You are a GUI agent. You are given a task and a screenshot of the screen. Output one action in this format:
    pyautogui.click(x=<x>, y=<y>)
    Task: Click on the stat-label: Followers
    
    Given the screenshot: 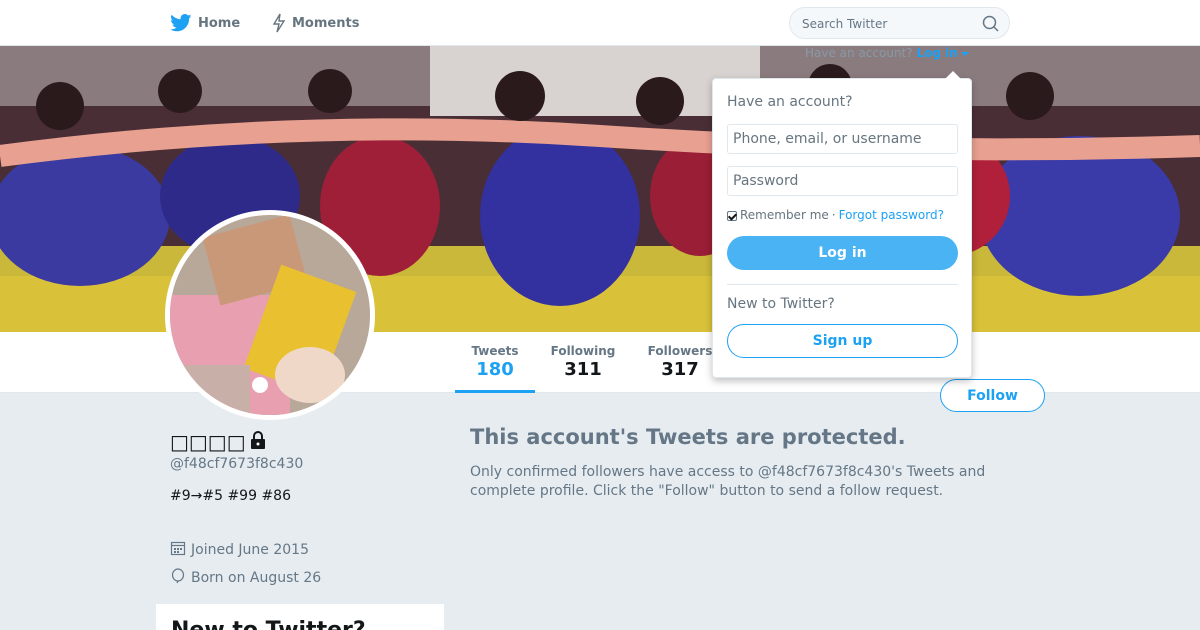 What is the action you would take?
    pyautogui.click(x=680, y=351)
    